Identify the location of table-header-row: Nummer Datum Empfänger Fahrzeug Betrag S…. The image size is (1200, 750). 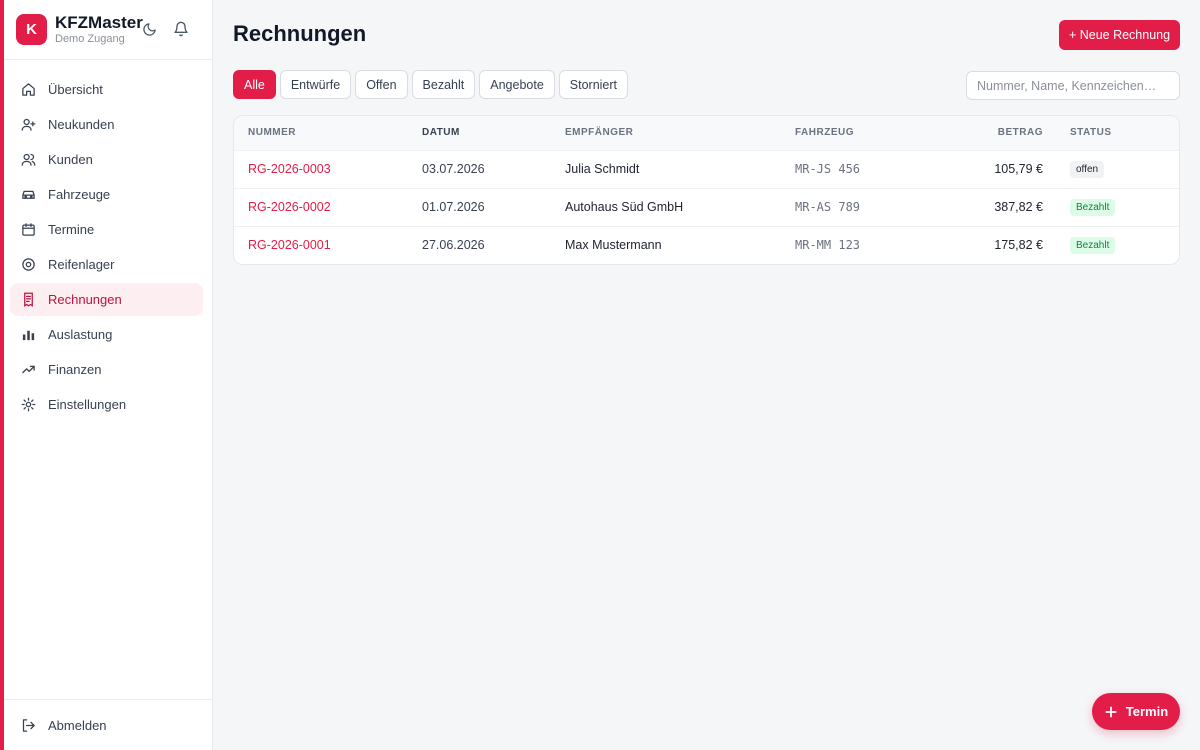
(706, 133).